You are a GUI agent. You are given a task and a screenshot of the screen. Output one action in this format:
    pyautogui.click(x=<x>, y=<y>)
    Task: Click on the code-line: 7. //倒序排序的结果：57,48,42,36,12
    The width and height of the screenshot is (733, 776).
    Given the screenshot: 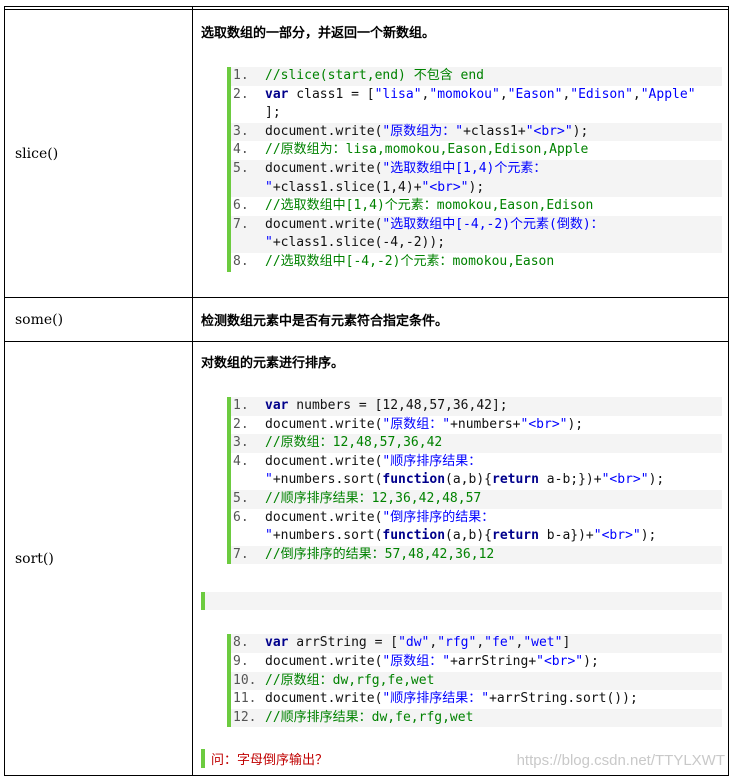 What is the action you would take?
    pyautogui.click(x=476, y=555)
    